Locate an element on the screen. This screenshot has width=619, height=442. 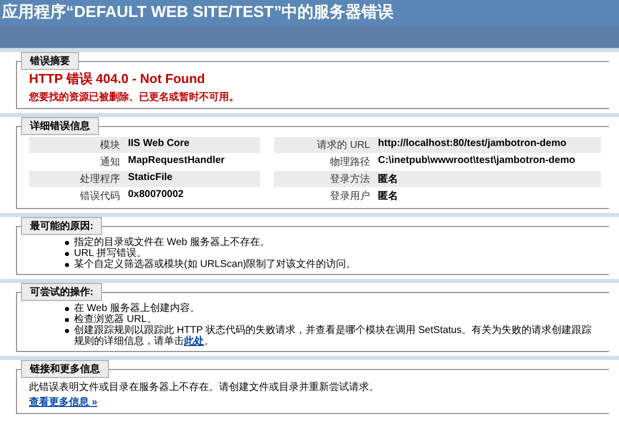
more-info-link: 查看更多信息 » is located at coordinates (63, 402).